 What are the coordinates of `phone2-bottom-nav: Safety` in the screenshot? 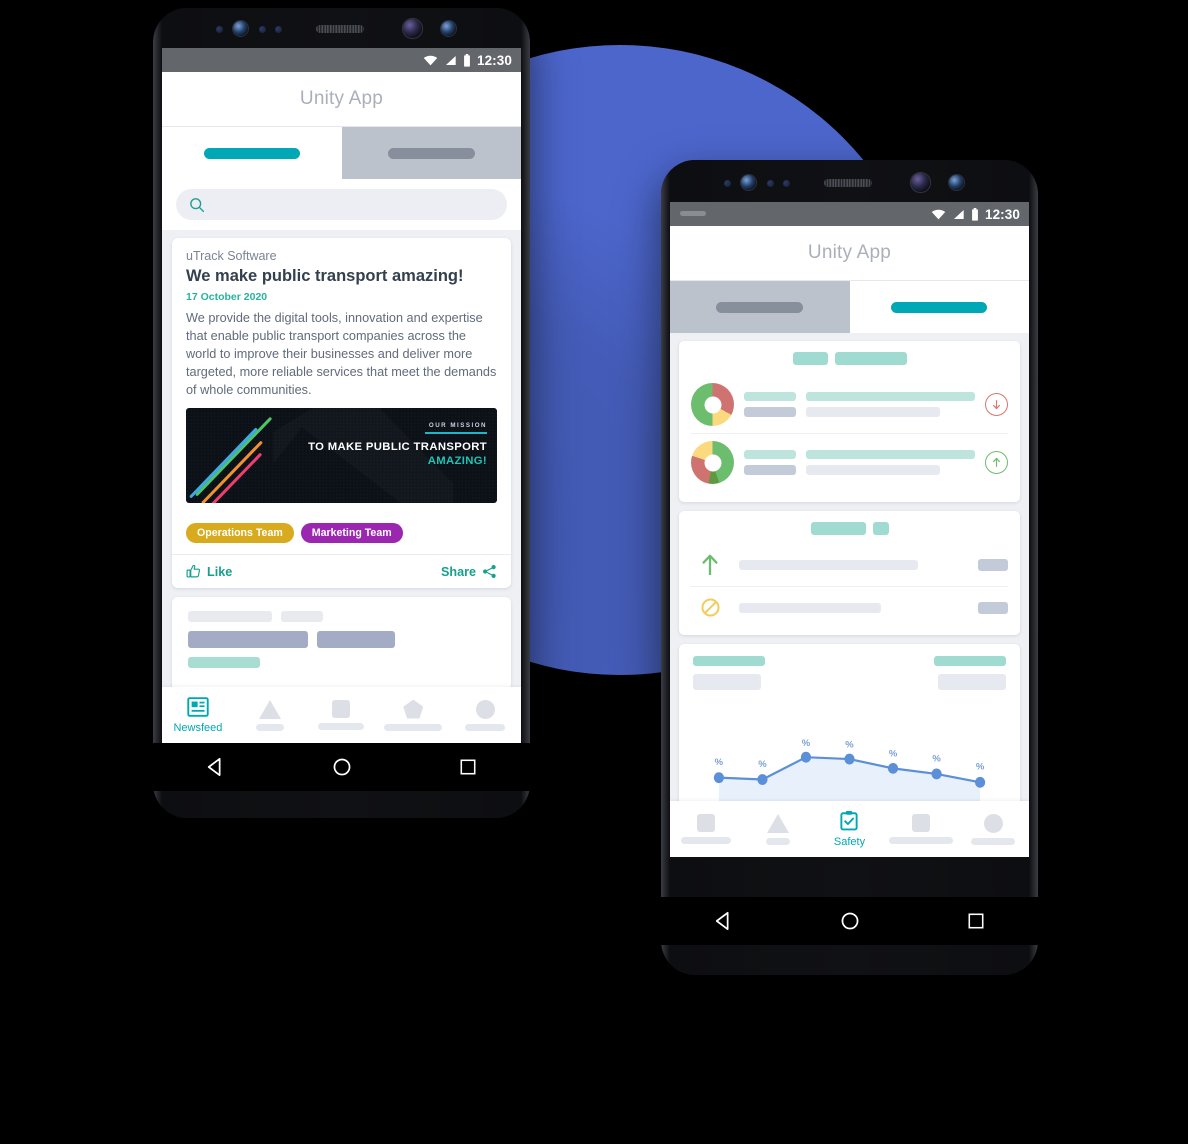 It's located at (849, 829).